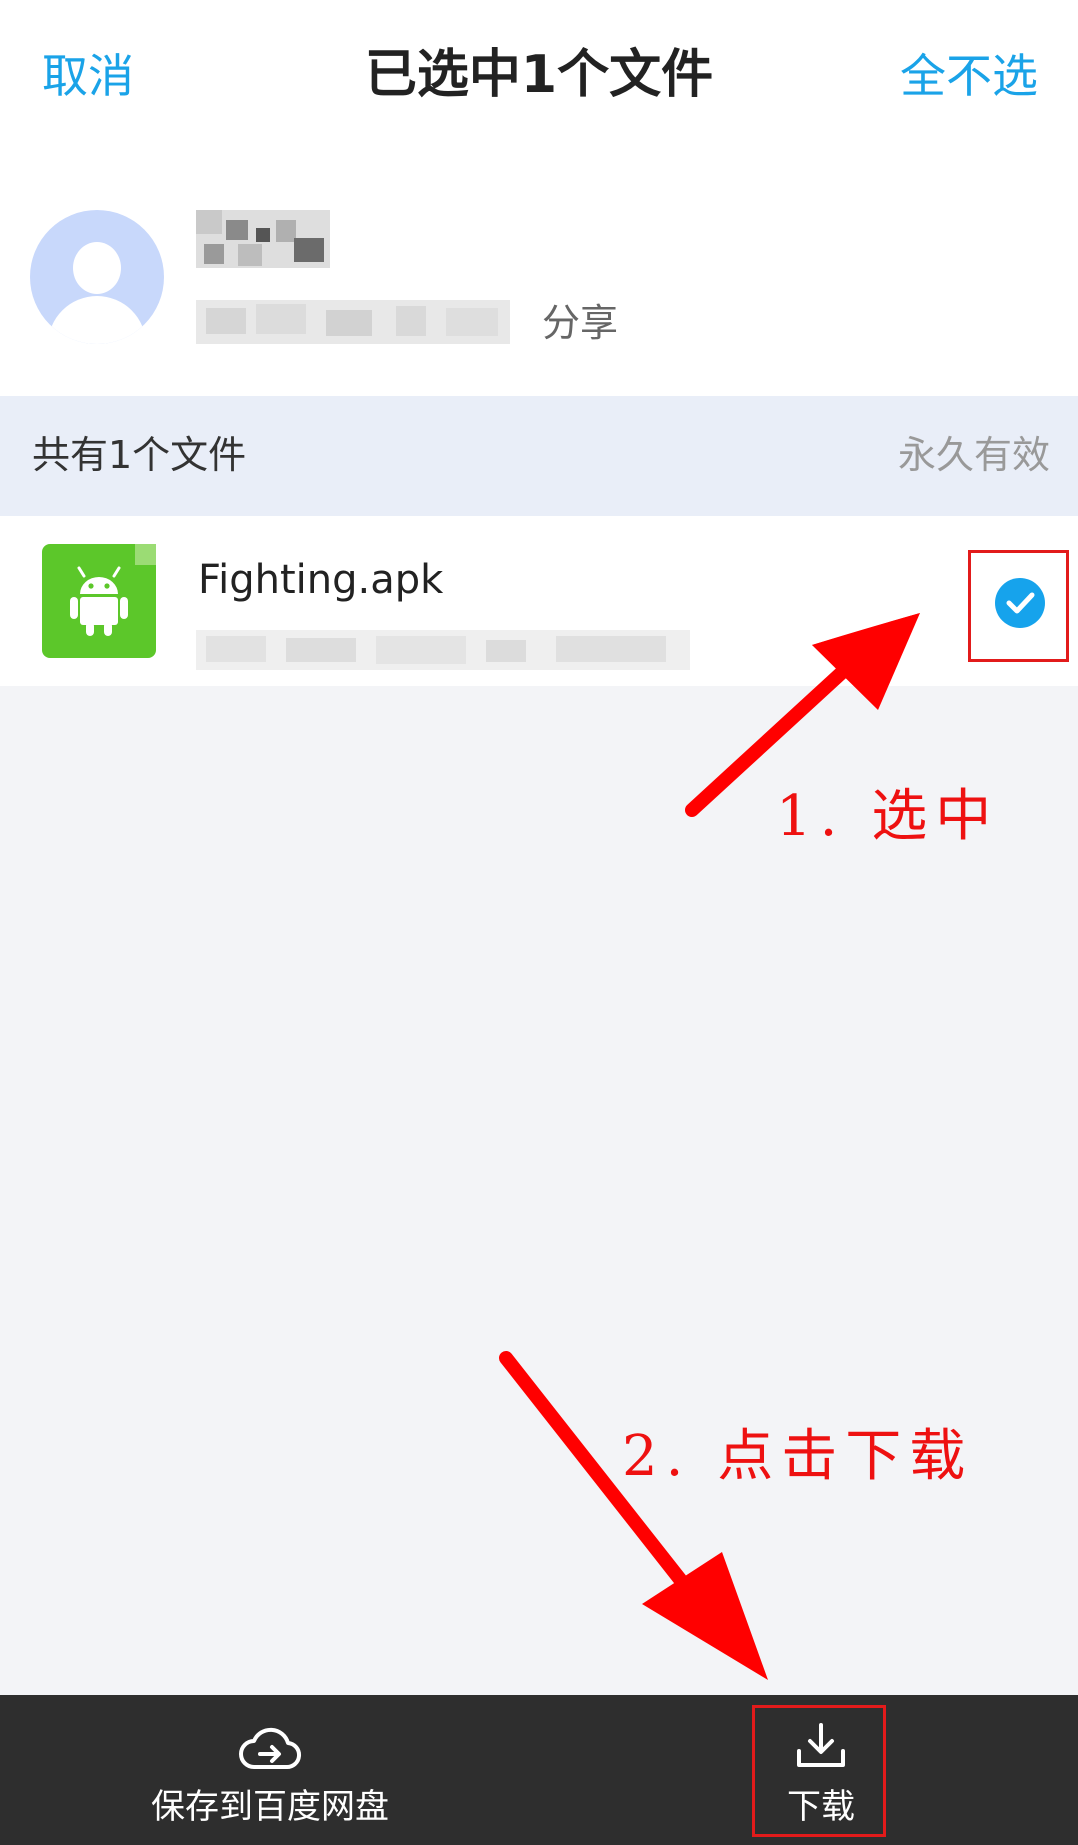  Describe the element at coordinates (97, 268) in the screenshot. I see `avatar-head-shape` at that location.